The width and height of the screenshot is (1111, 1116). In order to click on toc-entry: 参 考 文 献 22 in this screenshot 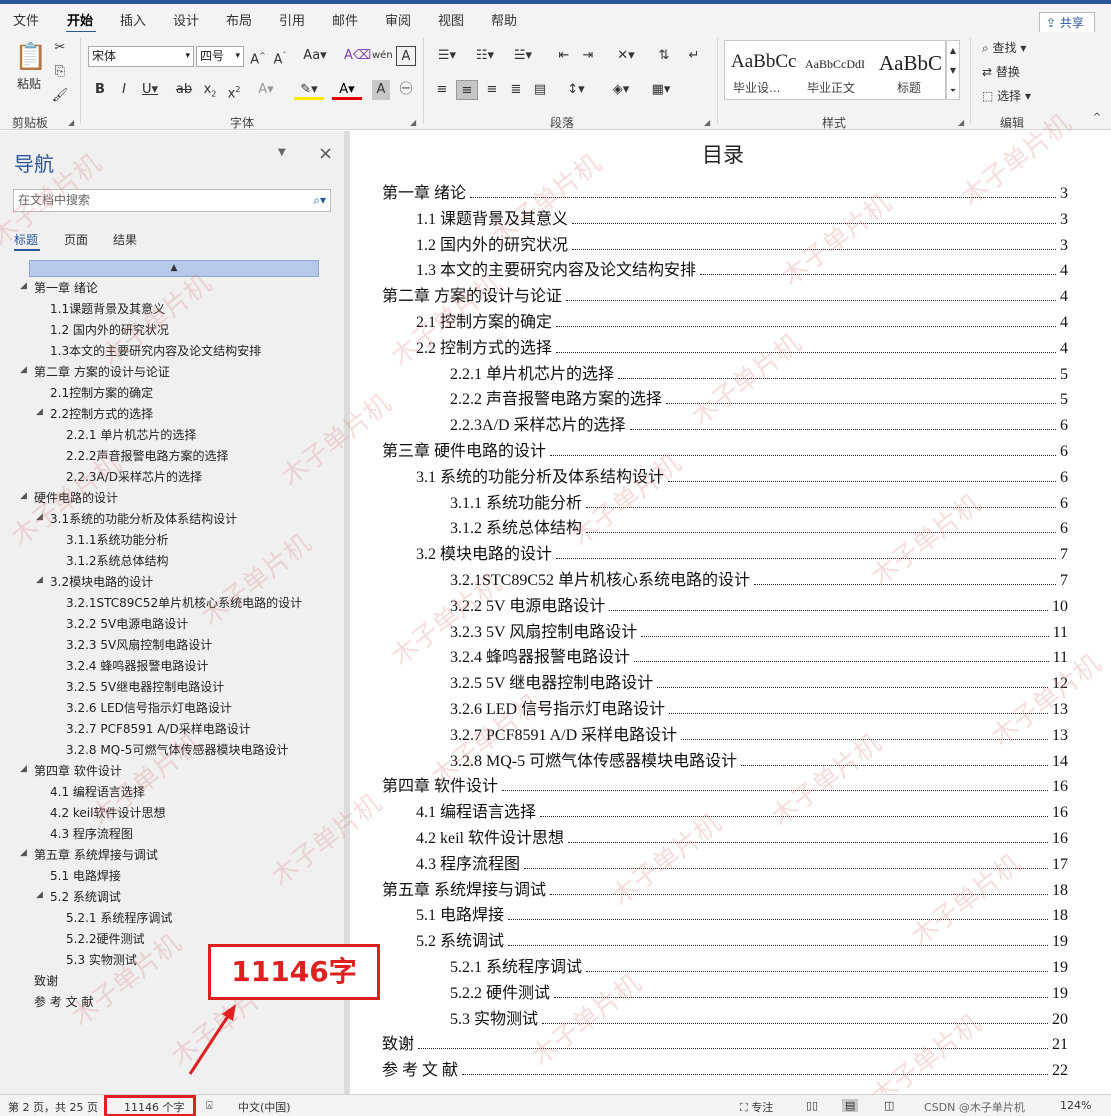, I will do `click(725, 1068)`.